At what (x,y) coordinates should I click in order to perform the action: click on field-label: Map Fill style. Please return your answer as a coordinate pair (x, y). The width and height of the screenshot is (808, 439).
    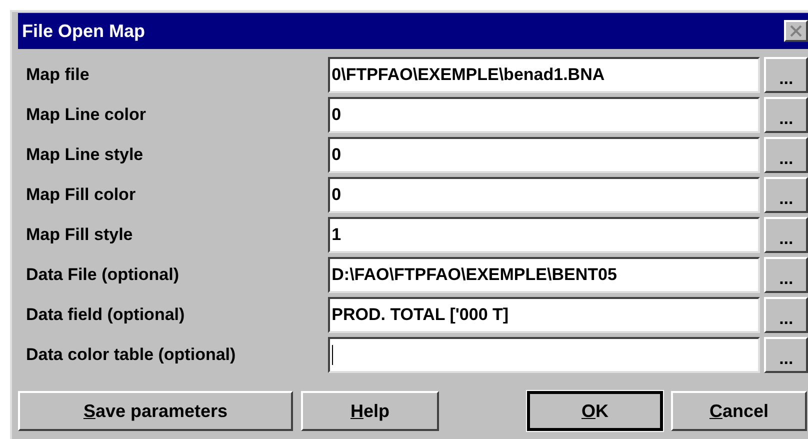
    Looking at the image, I should click on (79, 235).